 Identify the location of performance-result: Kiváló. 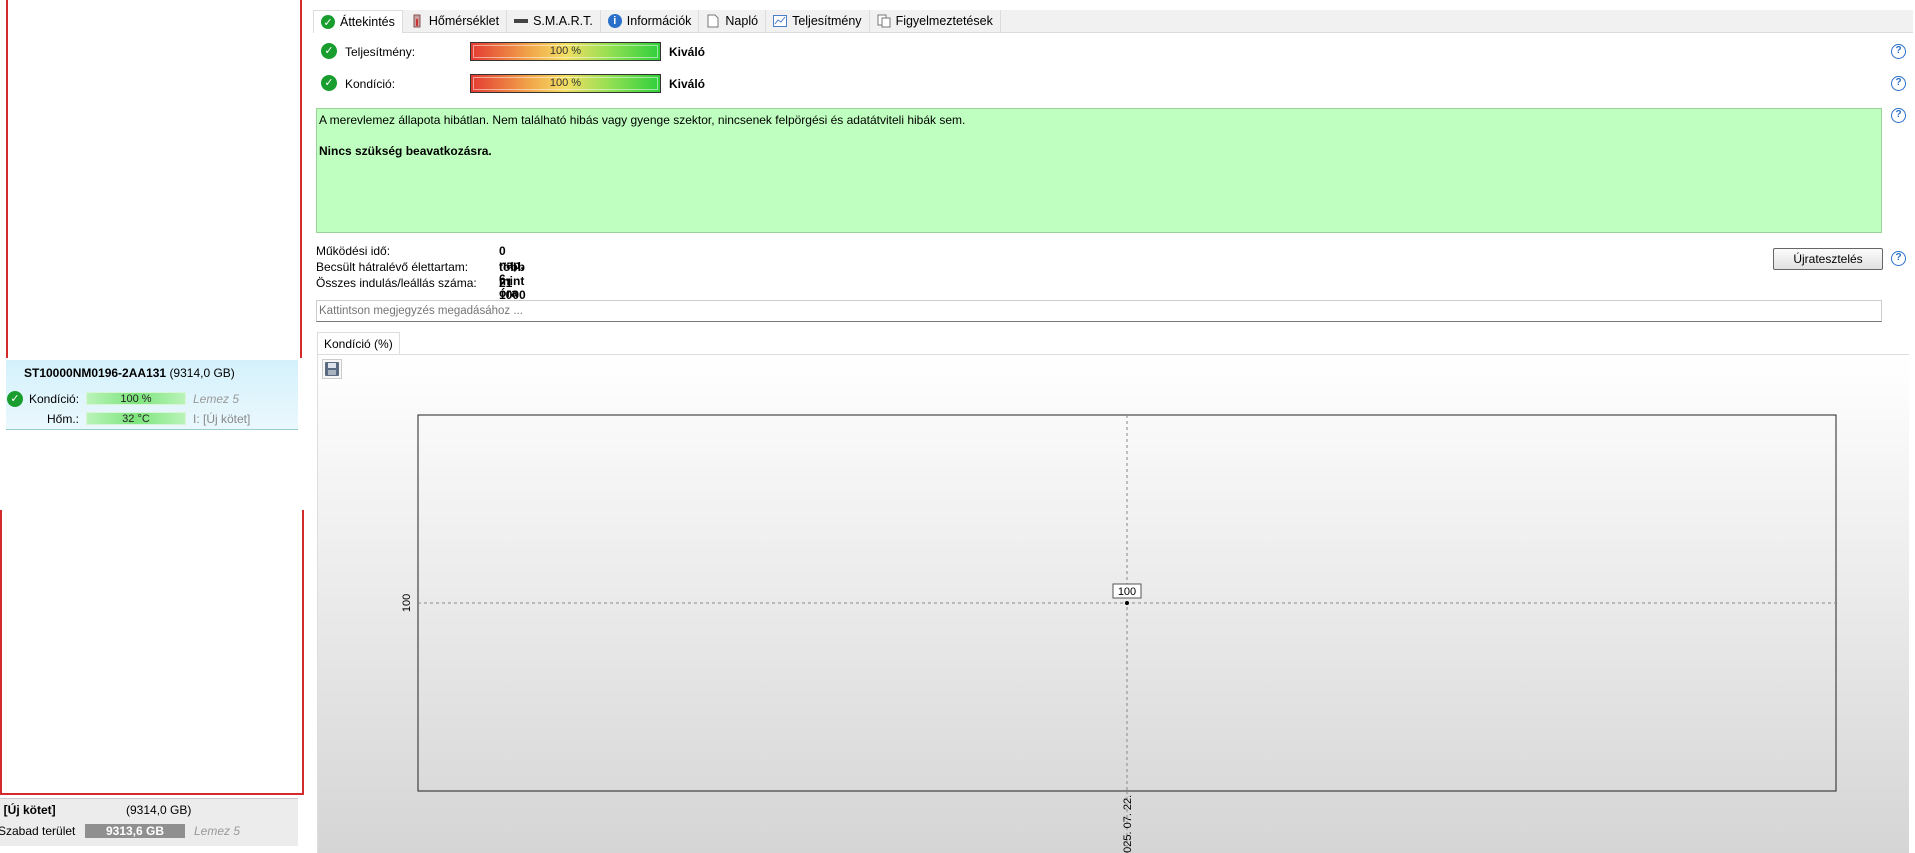
(687, 52).